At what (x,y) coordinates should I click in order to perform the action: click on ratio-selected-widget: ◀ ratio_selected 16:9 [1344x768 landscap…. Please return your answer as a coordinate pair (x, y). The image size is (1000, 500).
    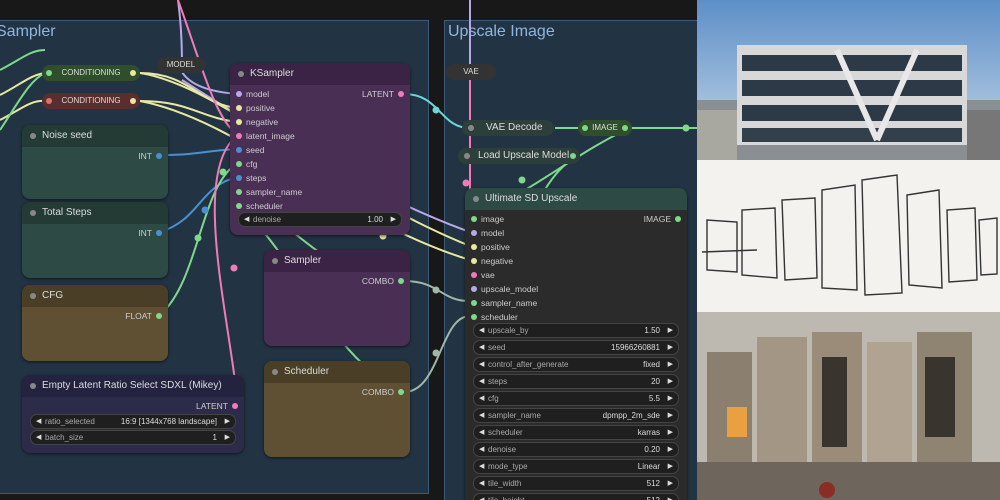
    Looking at the image, I should click on (133, 421).